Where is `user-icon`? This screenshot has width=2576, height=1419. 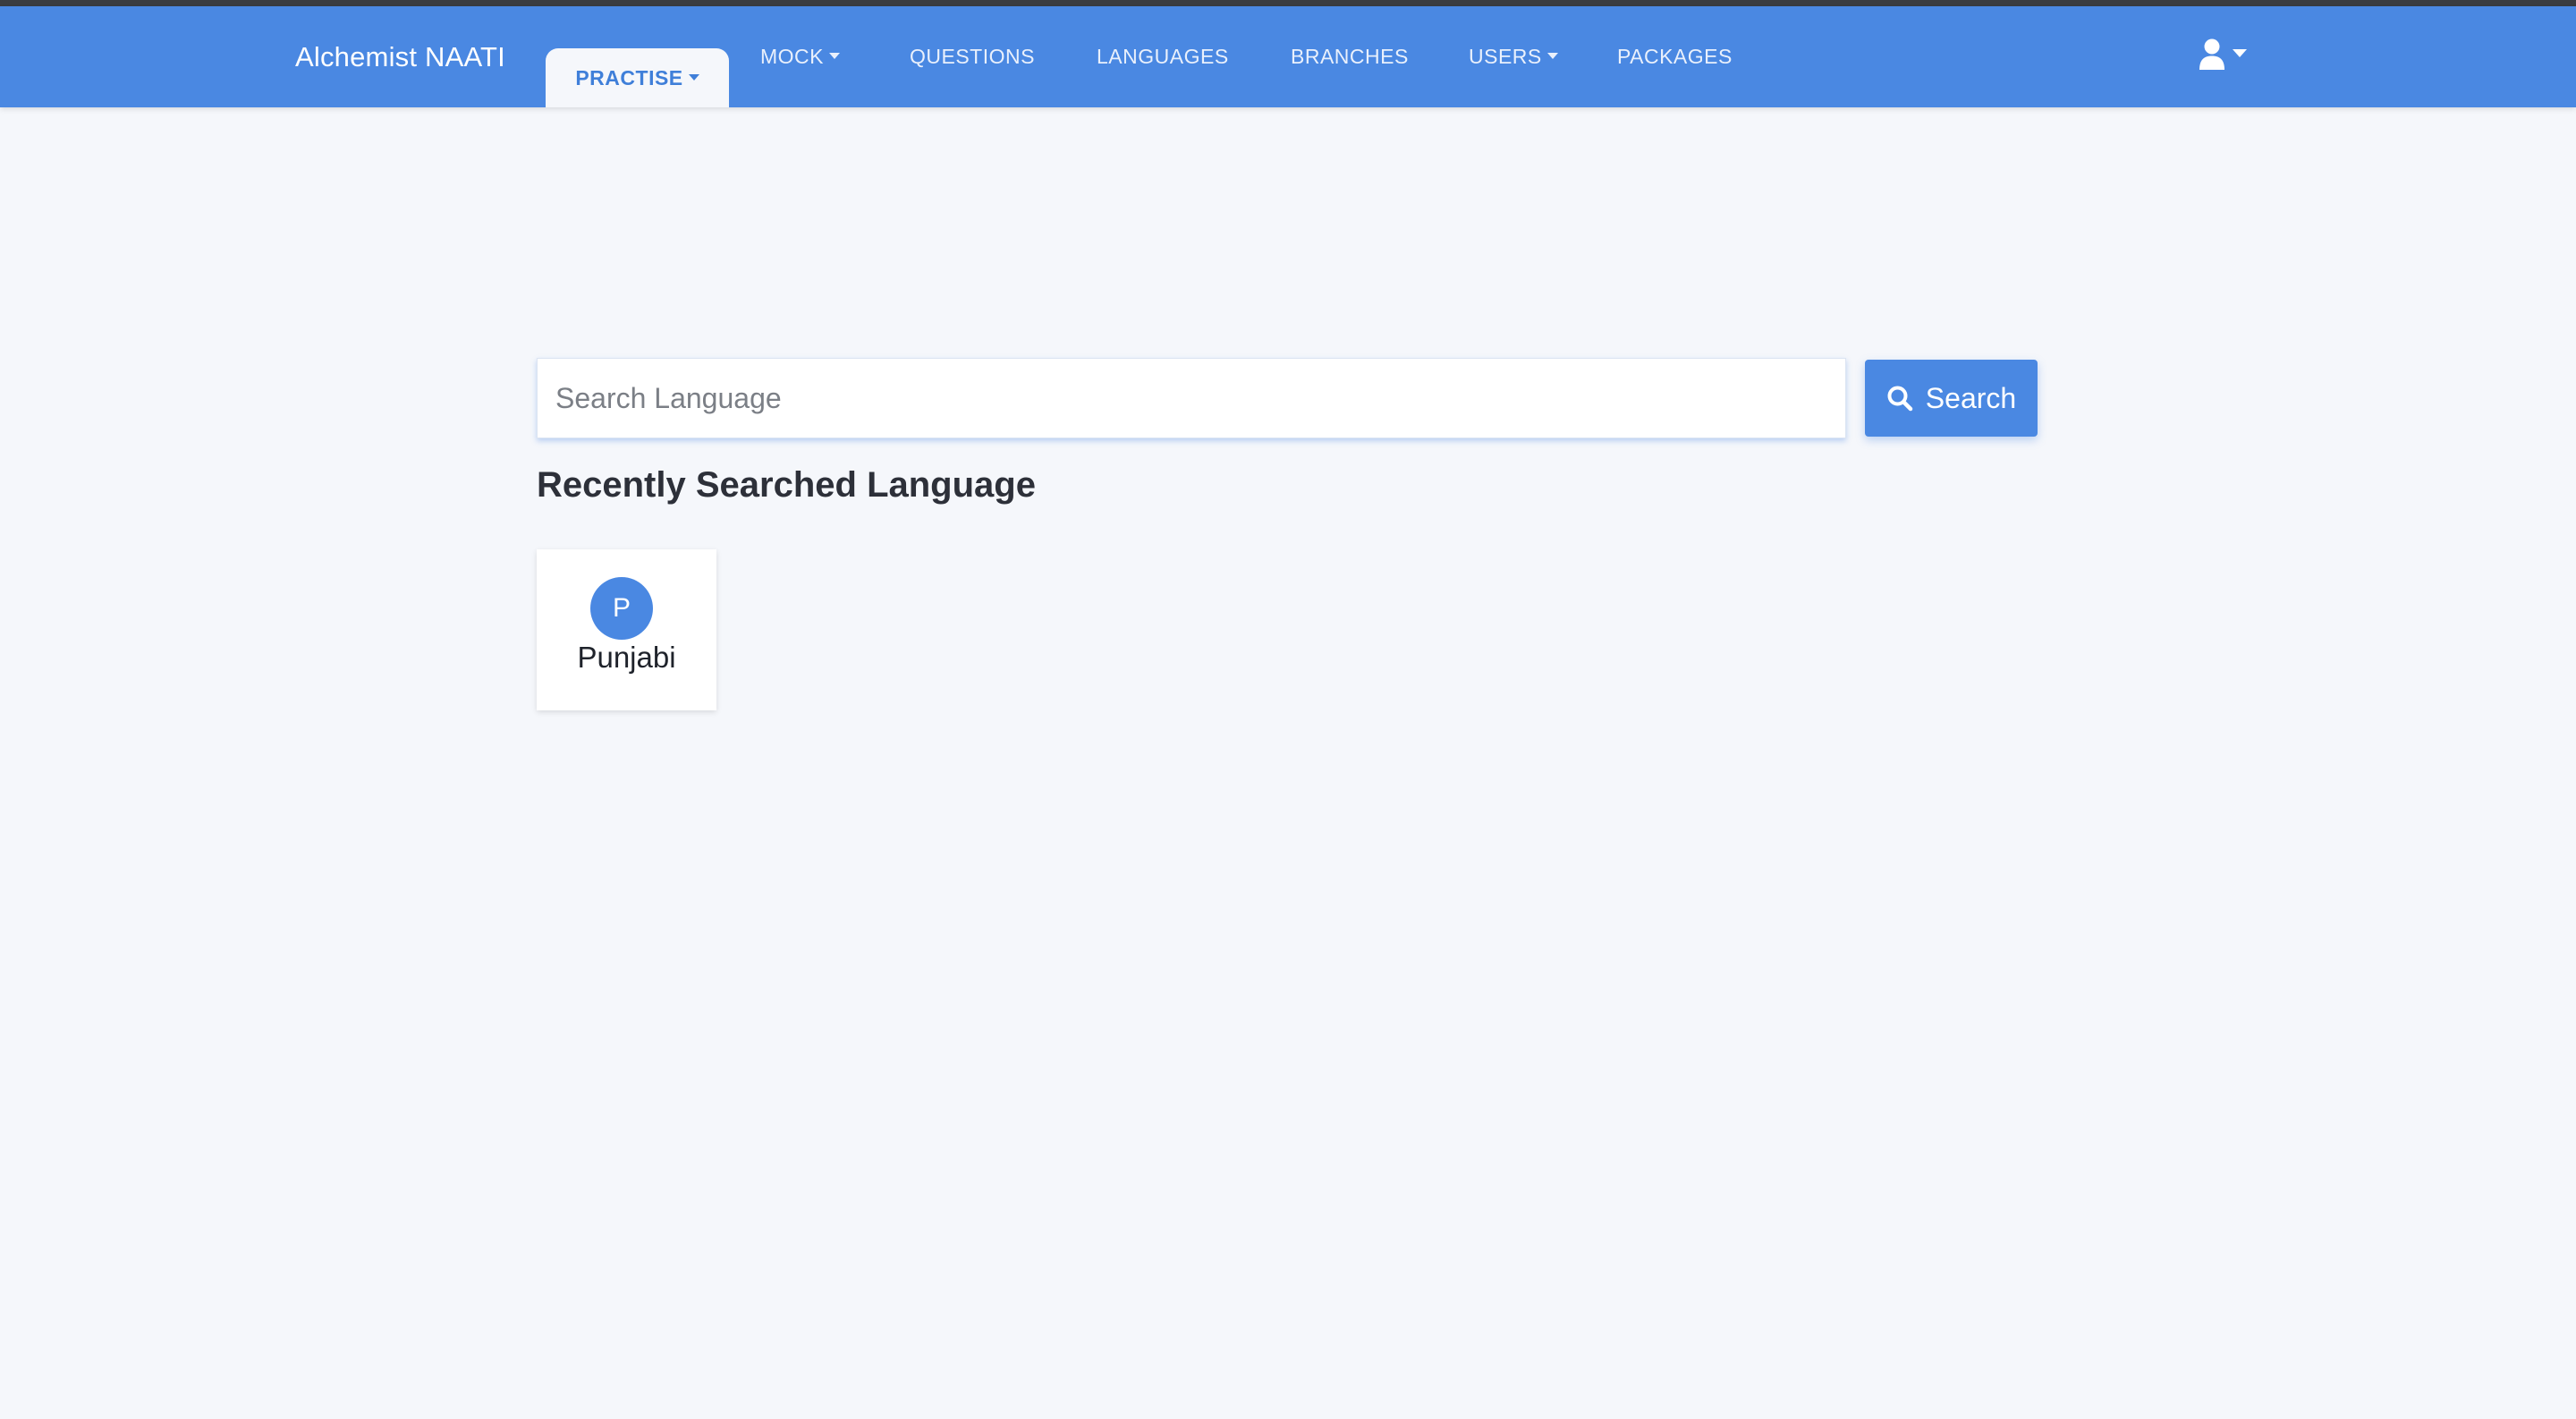
user-icon is located at coordinates (2212, 56).